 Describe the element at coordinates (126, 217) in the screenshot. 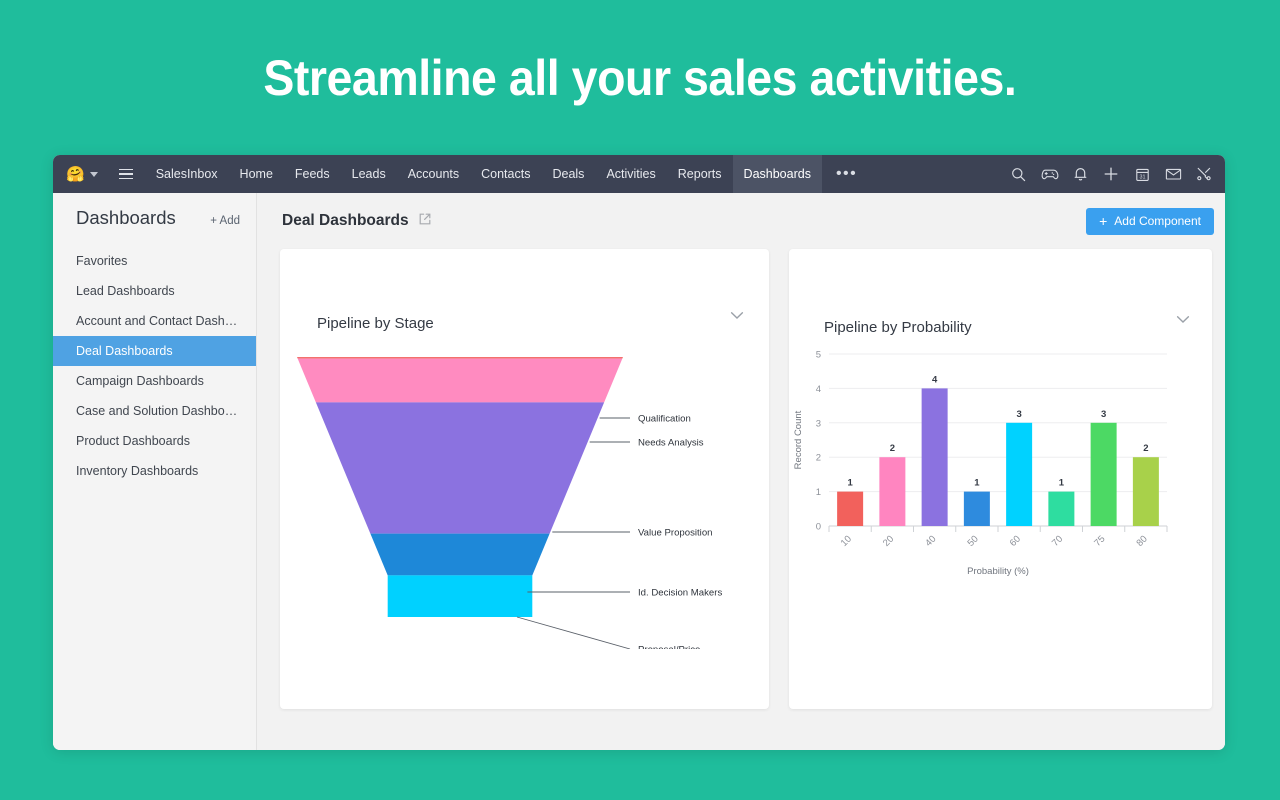

I see `sidebar-title: Dashboards` at that location.